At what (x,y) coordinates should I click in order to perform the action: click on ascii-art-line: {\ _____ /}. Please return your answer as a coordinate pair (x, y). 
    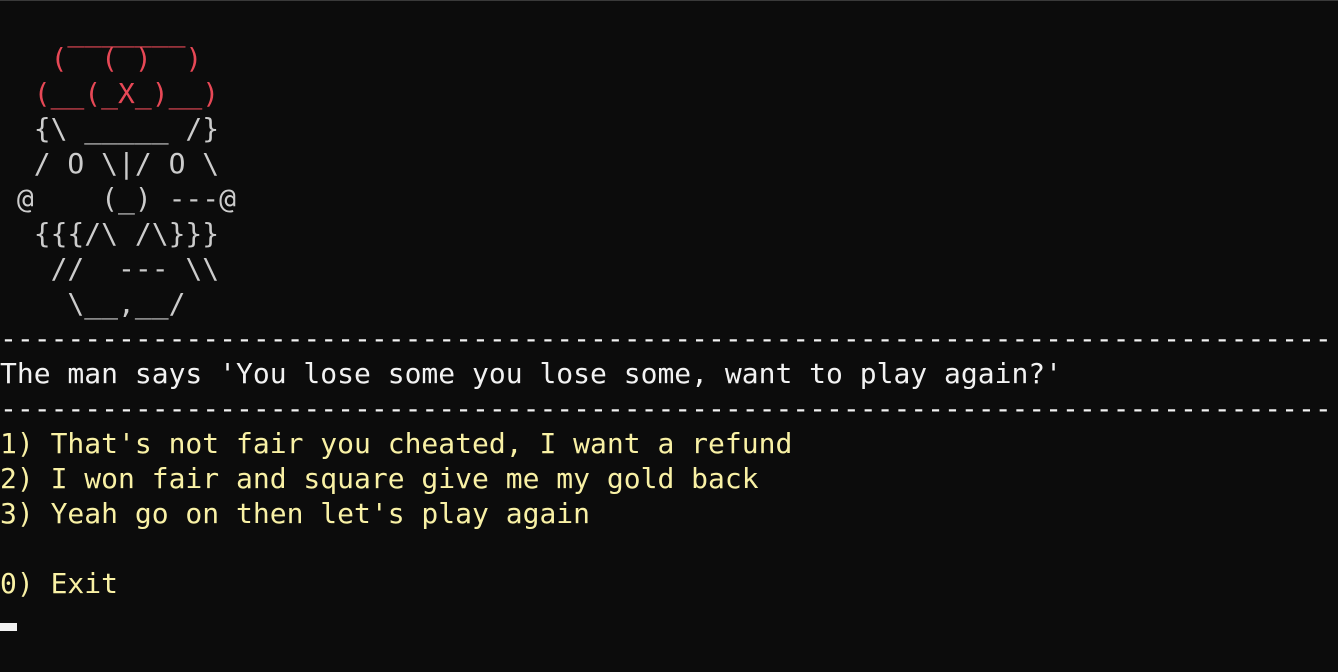
    Looking at the image, I should click on (110, 128).